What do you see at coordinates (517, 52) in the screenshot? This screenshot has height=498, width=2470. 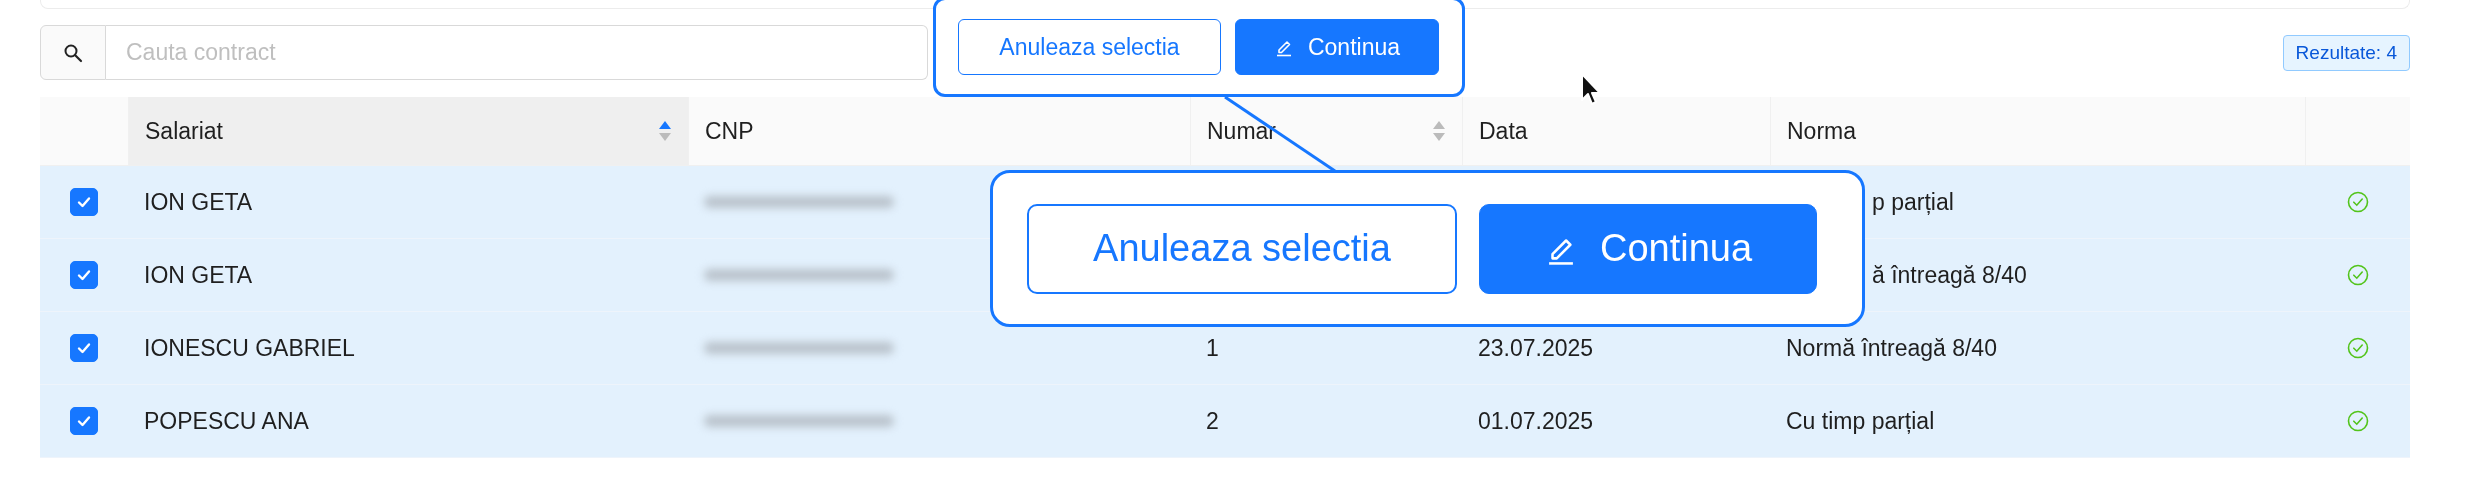 I see `search-field: Cauta contract` at bounding box center [517, 52].